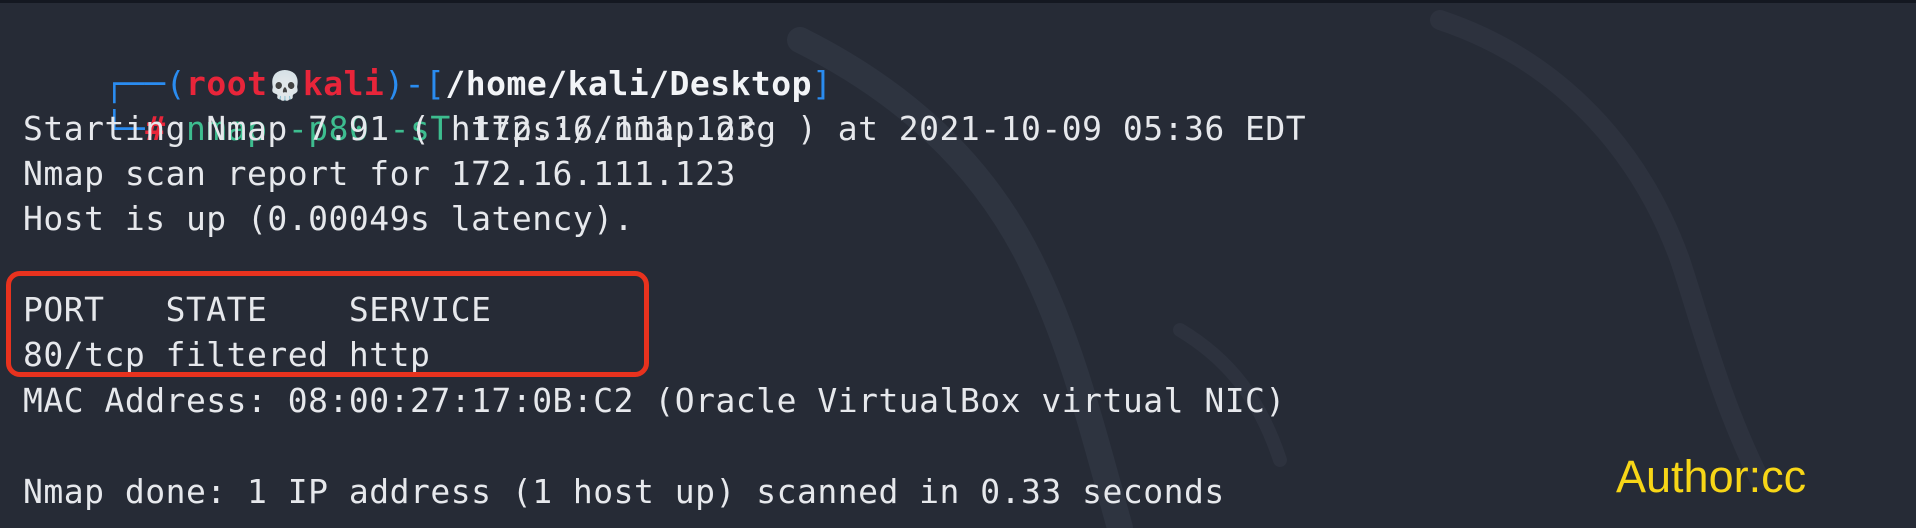 Image resolution: width=1916 pixels, height=528 pixels. I want to click on command-line: └─# nmap -p80 -sT 172.16.111.123, so click(389, 104).